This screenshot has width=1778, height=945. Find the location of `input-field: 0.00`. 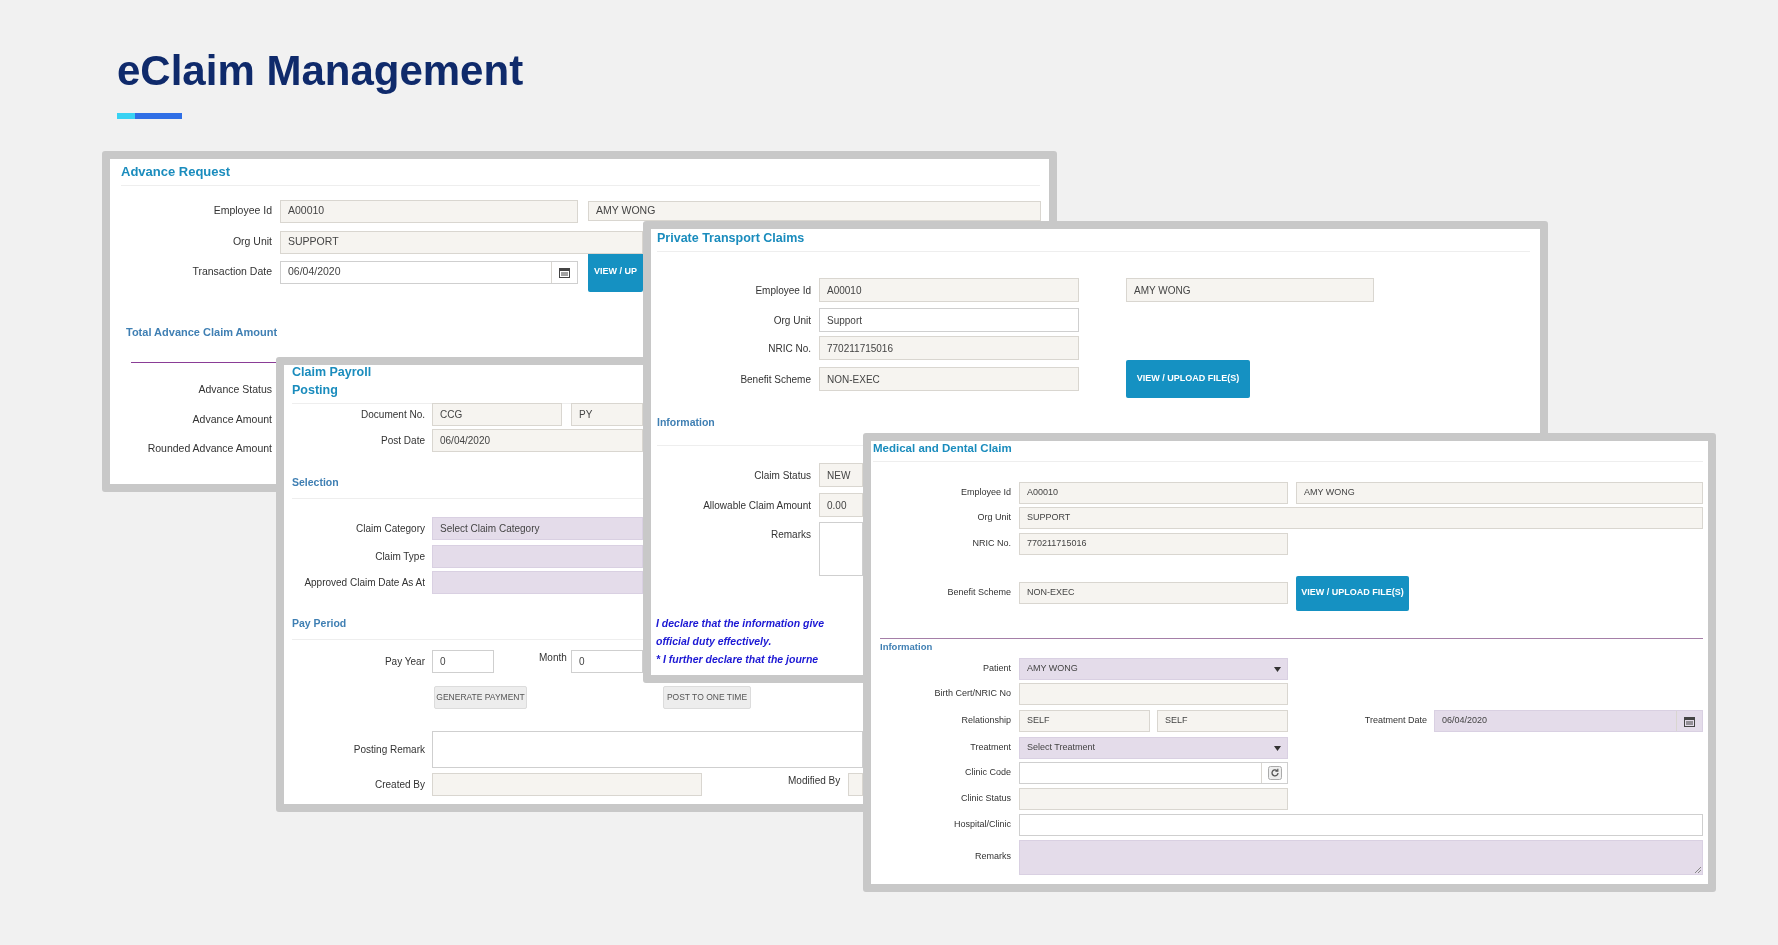

input-field: 0.00 is located at coordinates (841, 505).